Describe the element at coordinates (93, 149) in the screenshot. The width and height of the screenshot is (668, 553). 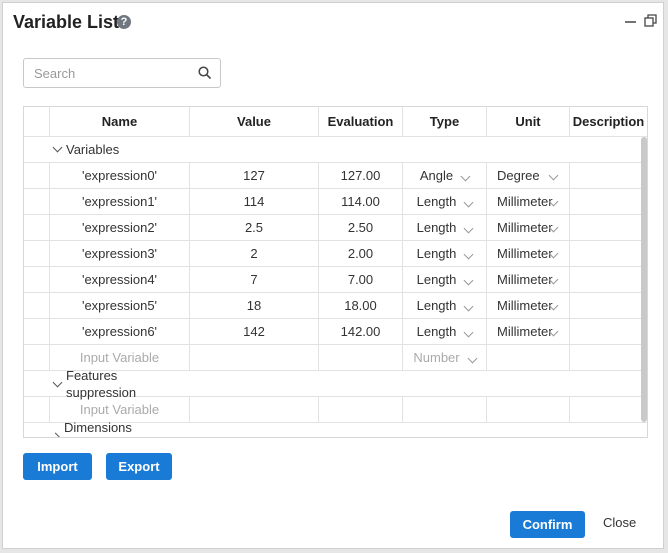
I see `group-label-variables: Variables` at that location.